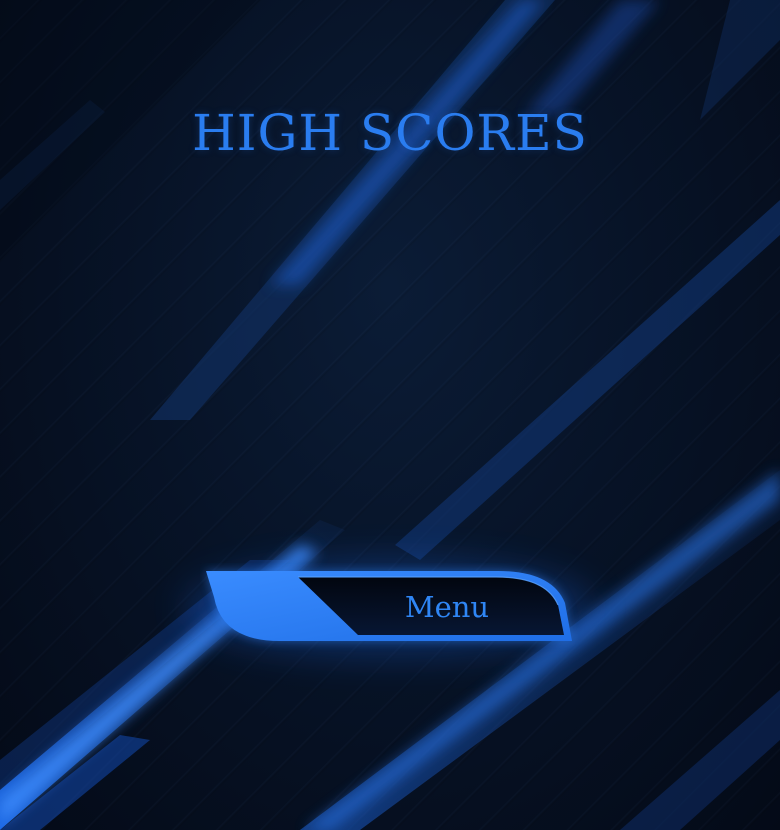 The image size is (780, 830). I want to click on menu-button: Menu, so click(390, 608).